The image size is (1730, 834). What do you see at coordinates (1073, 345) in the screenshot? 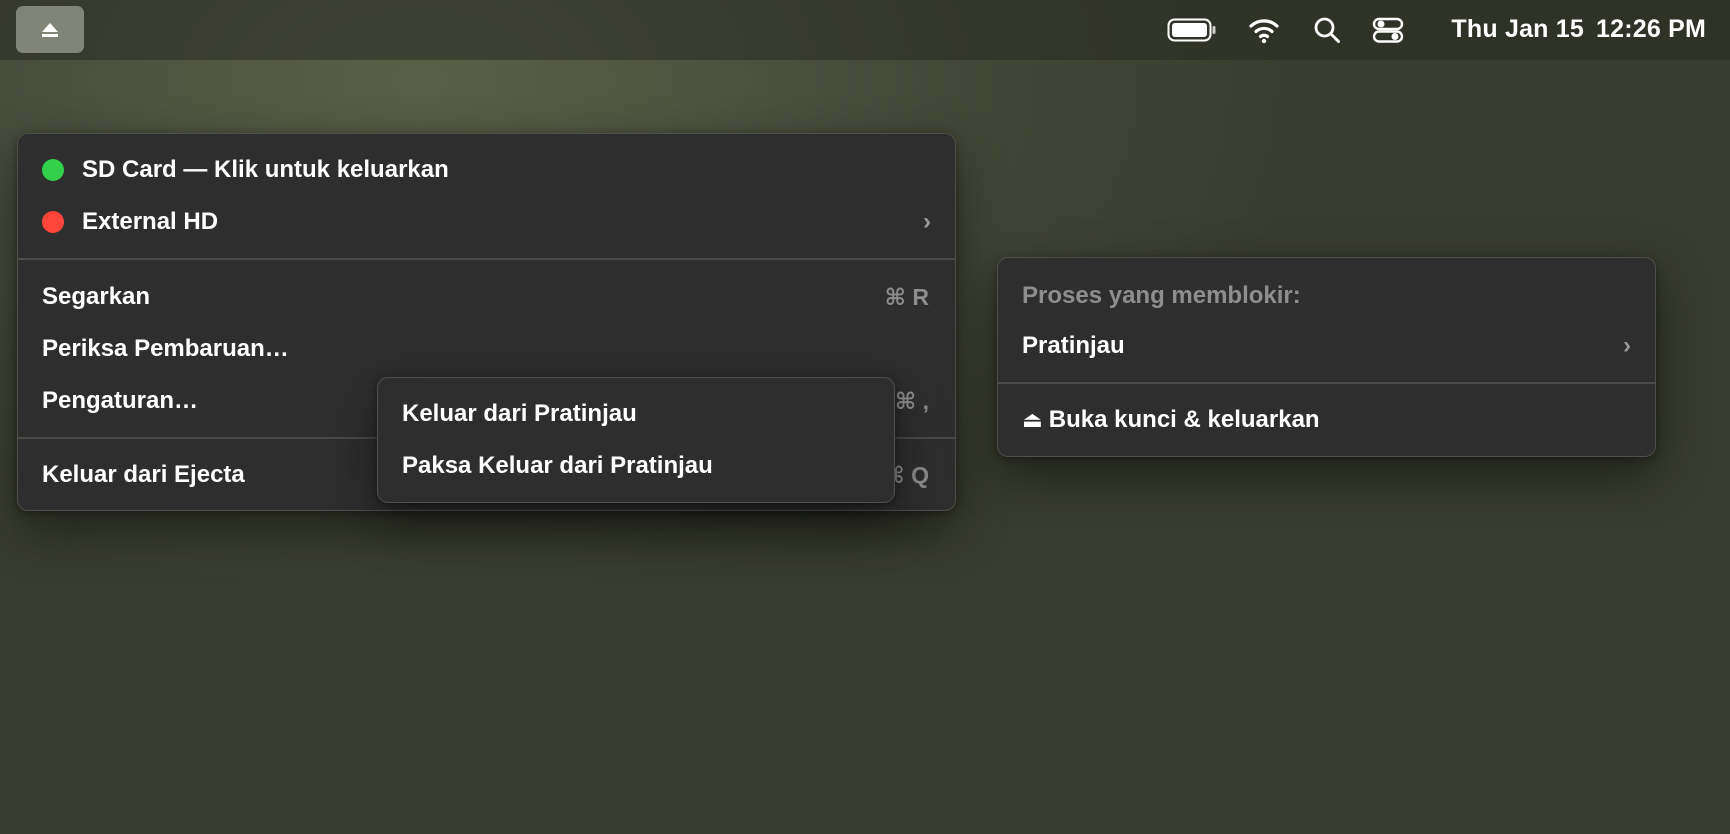
I see `process-label: Pratinjau` at bounding box center [1073, 345].